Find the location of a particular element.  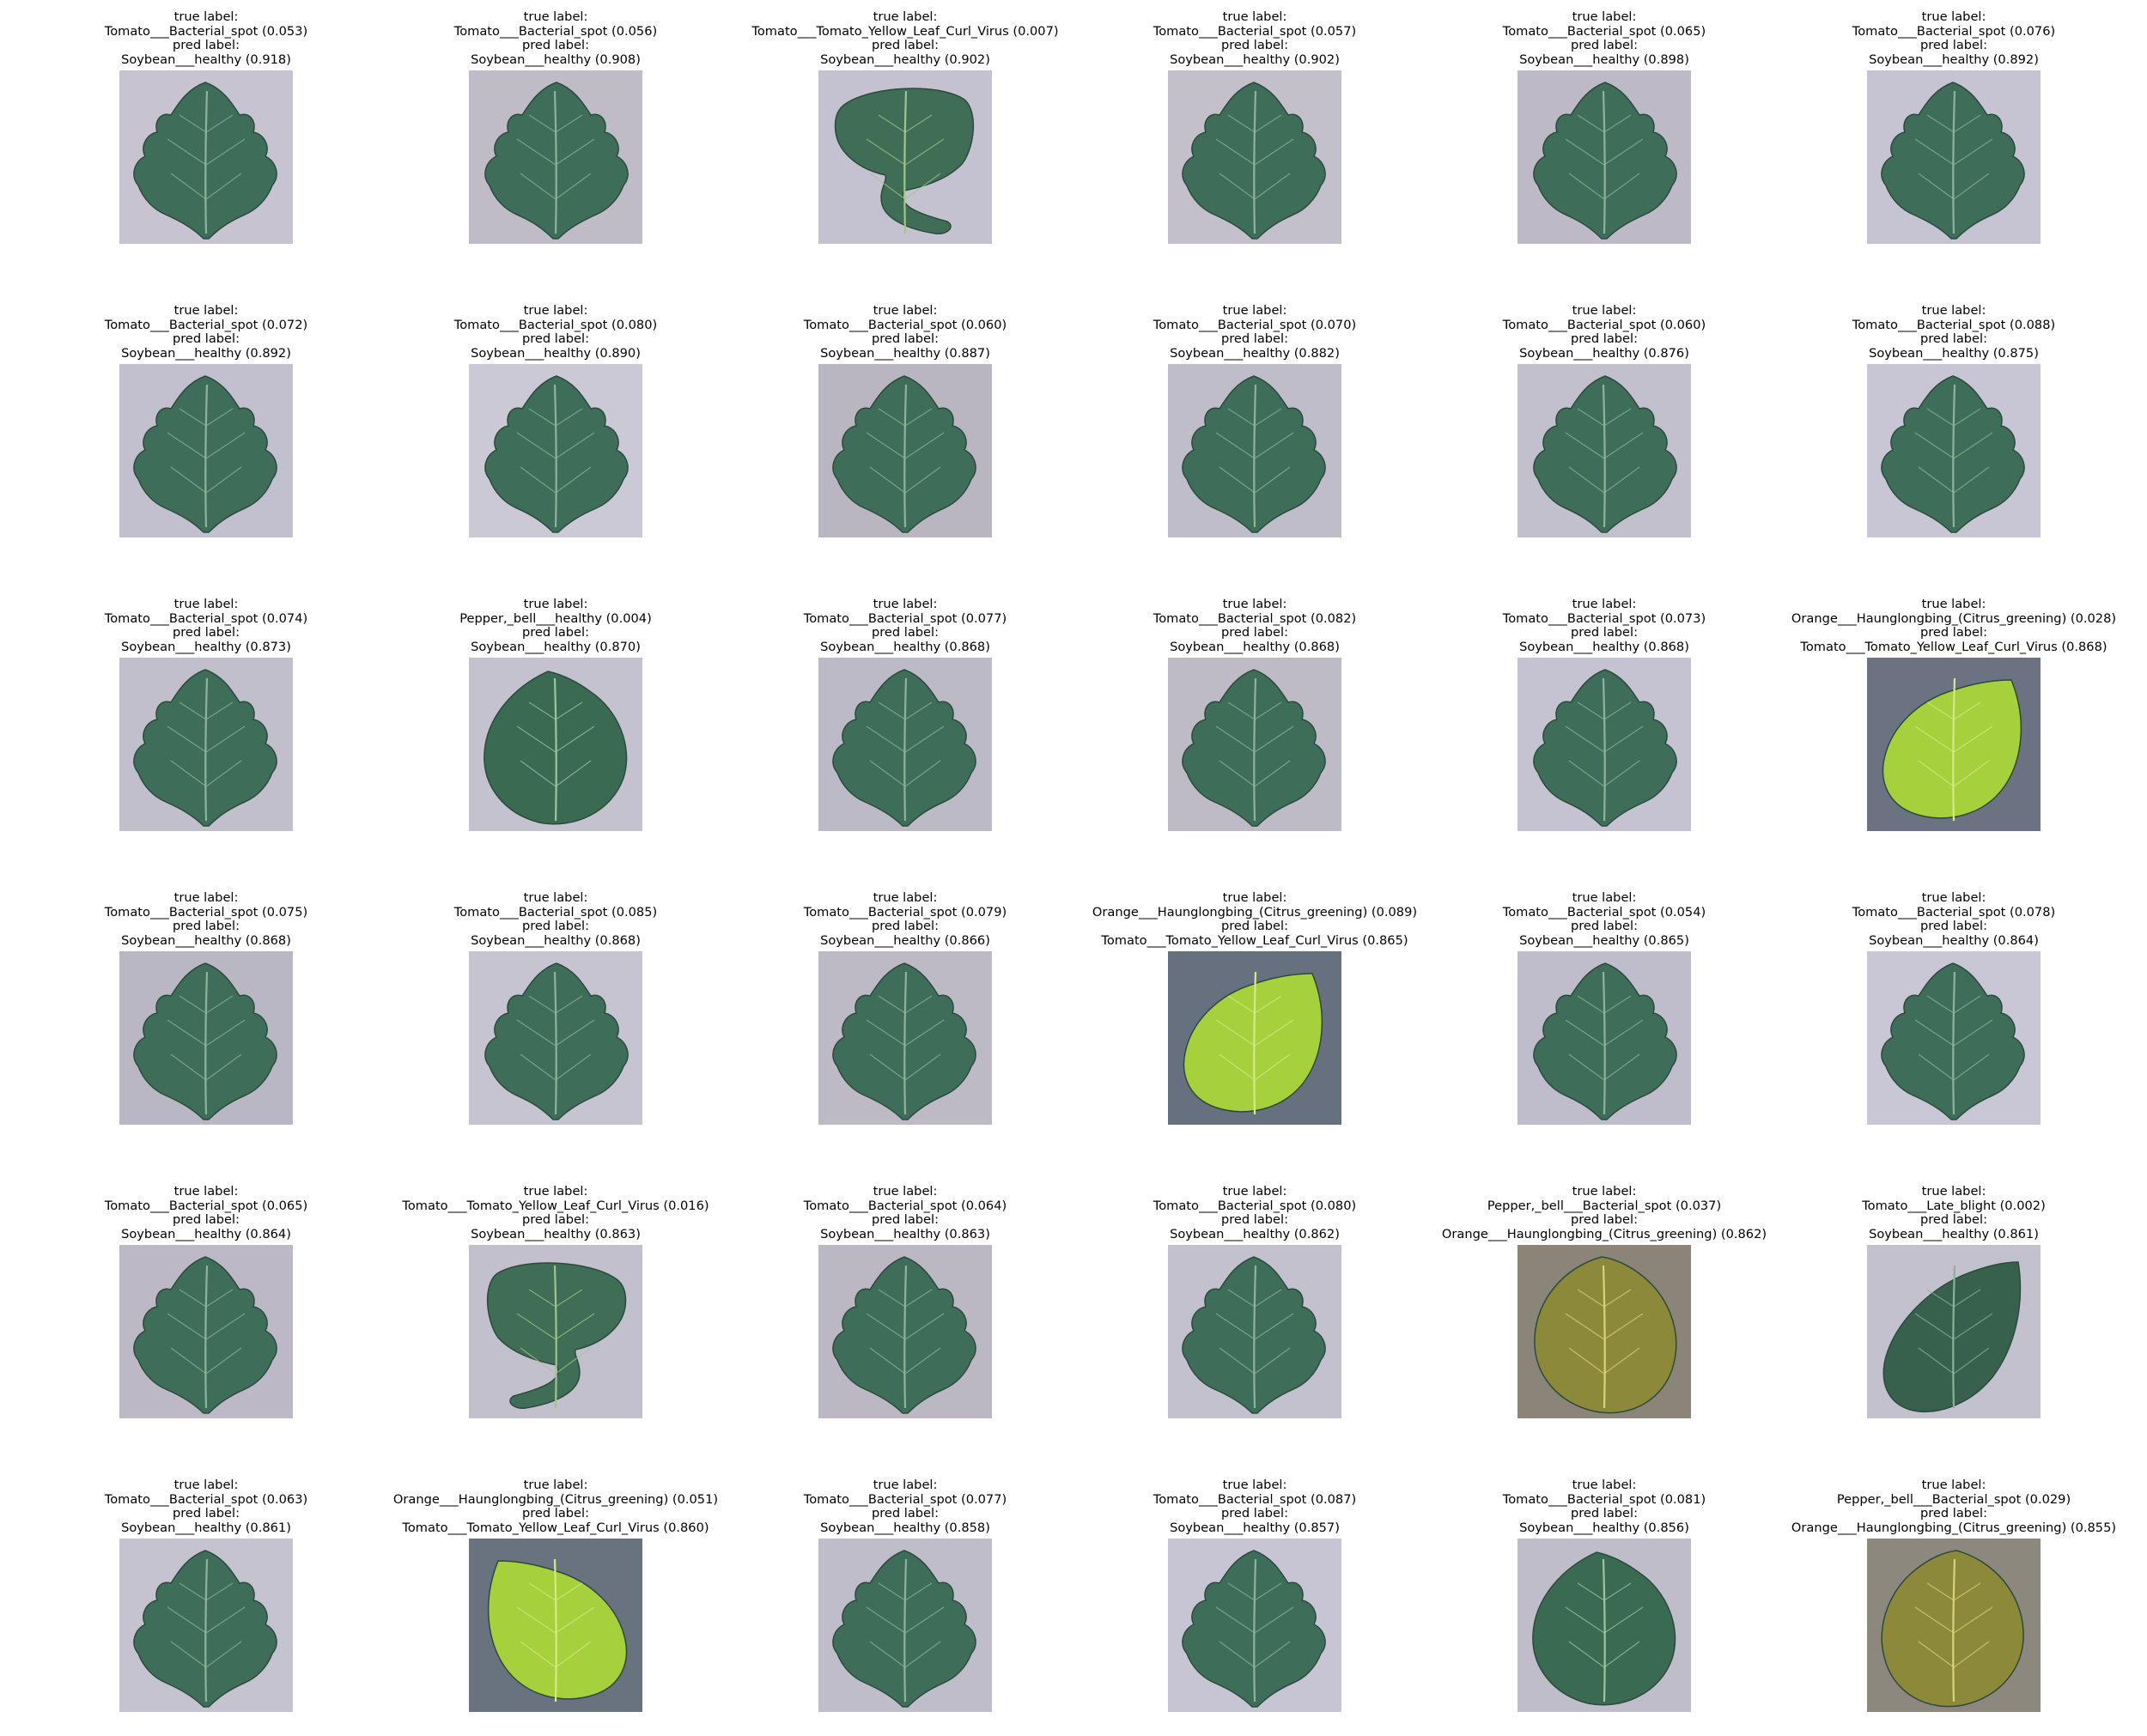

true-label-value: Tomato___Bacterial_spot (0.065) is located at coordinates (1604, 31).